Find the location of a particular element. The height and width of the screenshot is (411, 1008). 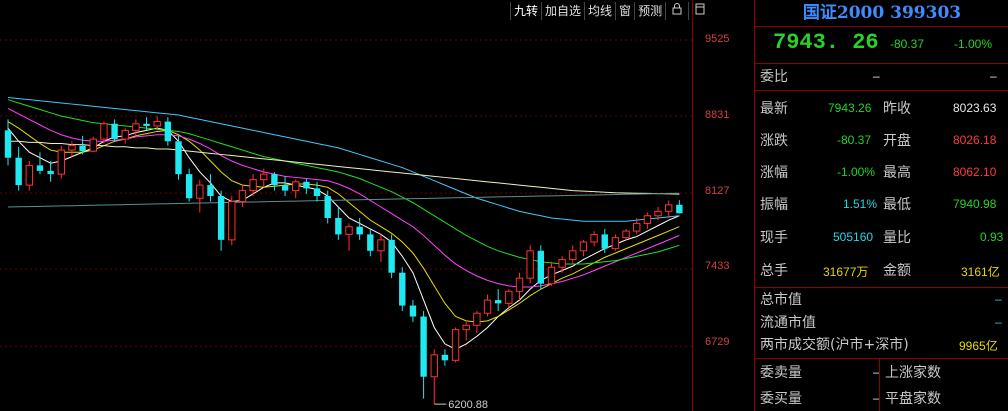

quote-row-volume: 总手 31677万 金额 3161亿 is located at coordinates (881, 271).